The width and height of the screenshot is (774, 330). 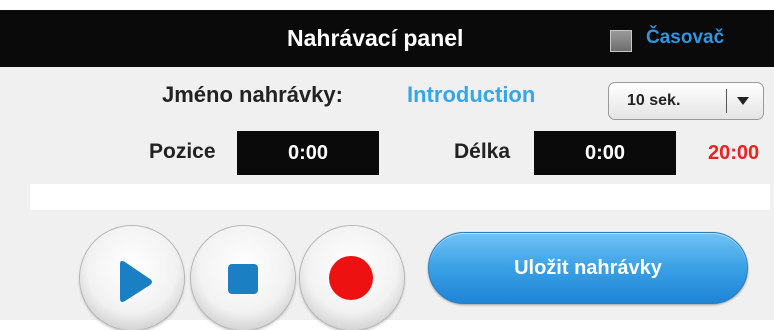 I want to click on position-display: 0:00, so click(x=308, y=153).